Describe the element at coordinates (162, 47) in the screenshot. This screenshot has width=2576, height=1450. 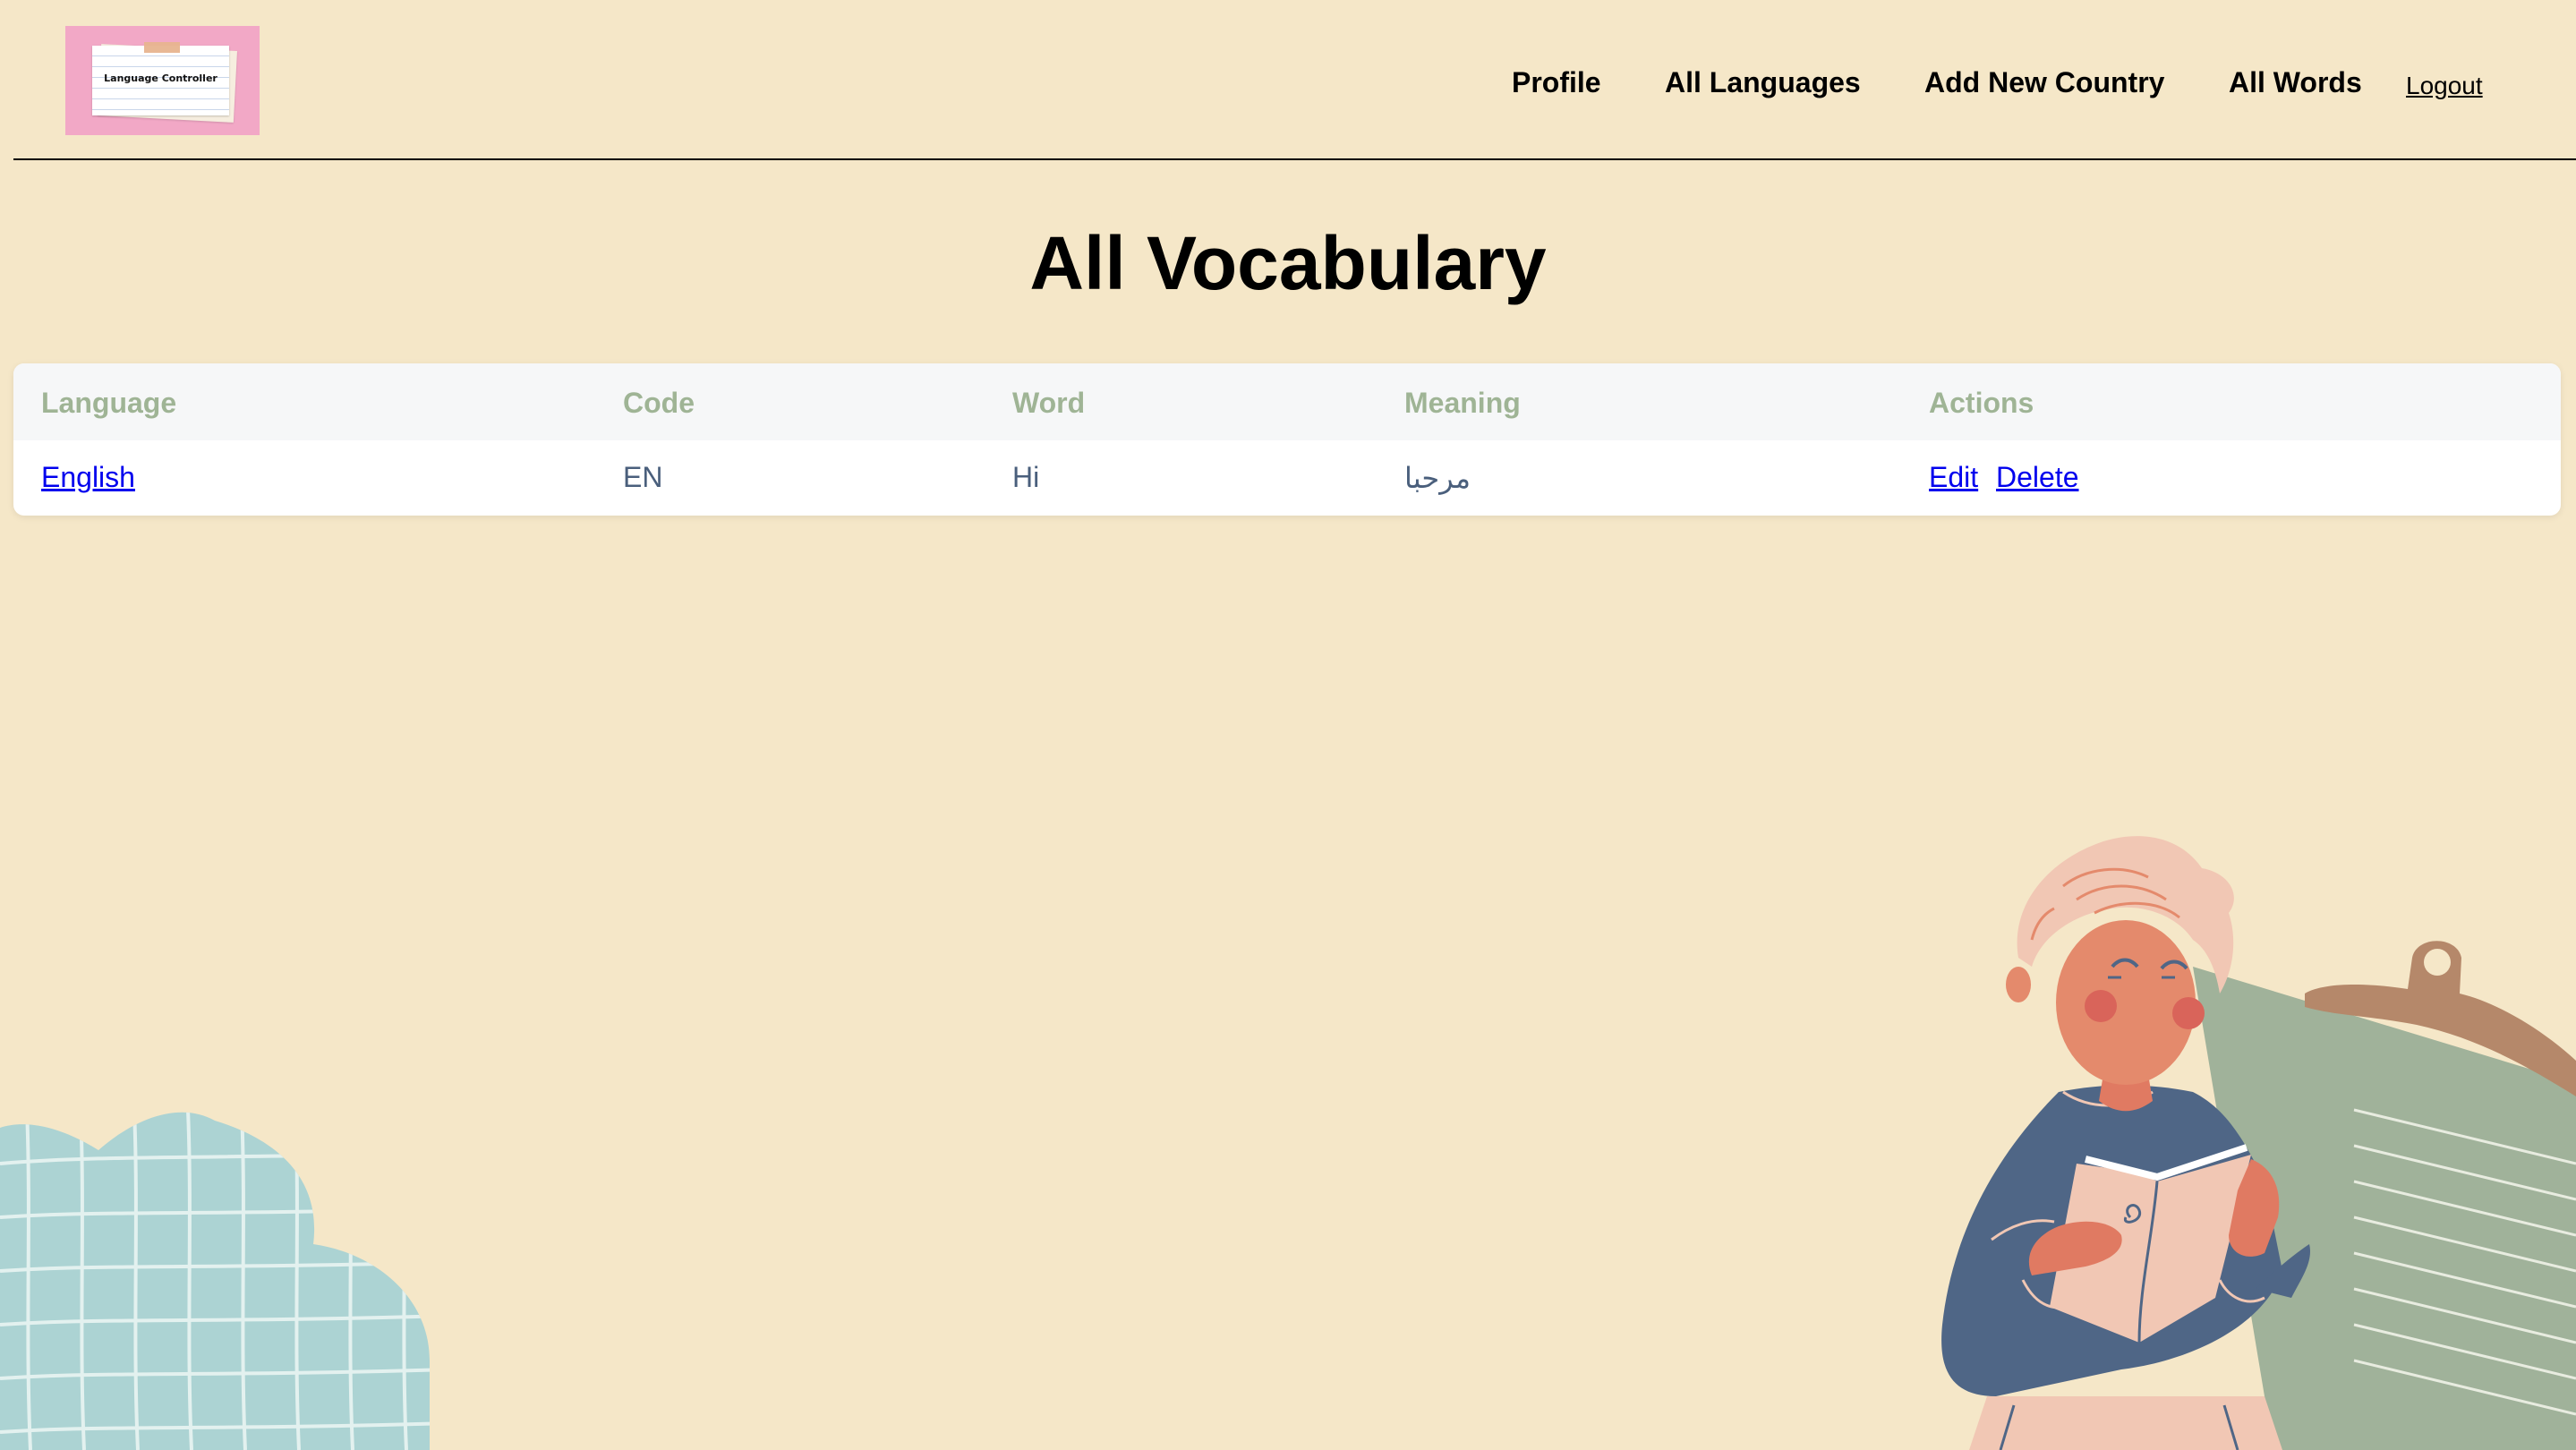
I see `logo-tape` at that location.